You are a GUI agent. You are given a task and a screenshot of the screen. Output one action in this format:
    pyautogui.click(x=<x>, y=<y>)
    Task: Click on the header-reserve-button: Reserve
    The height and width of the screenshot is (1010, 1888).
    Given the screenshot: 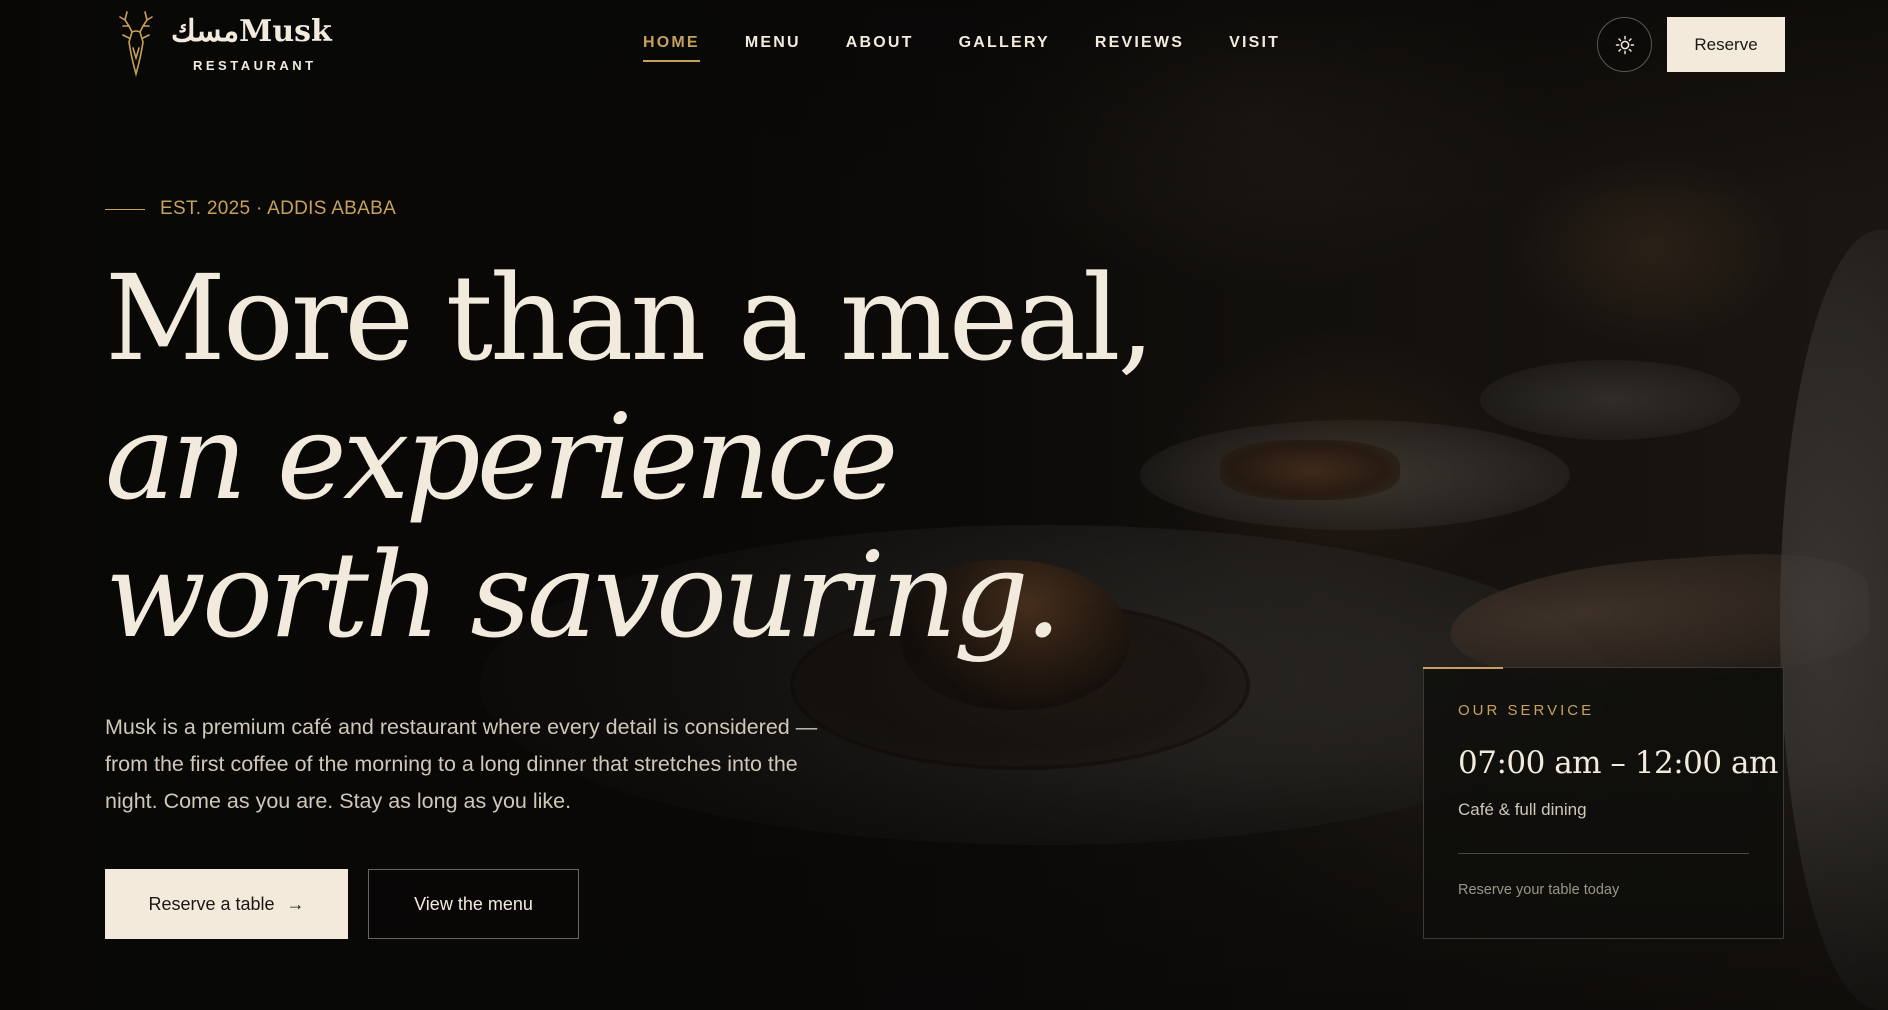 What is the action you would take?
    pyautogui.click(x=1726, y=44)
    